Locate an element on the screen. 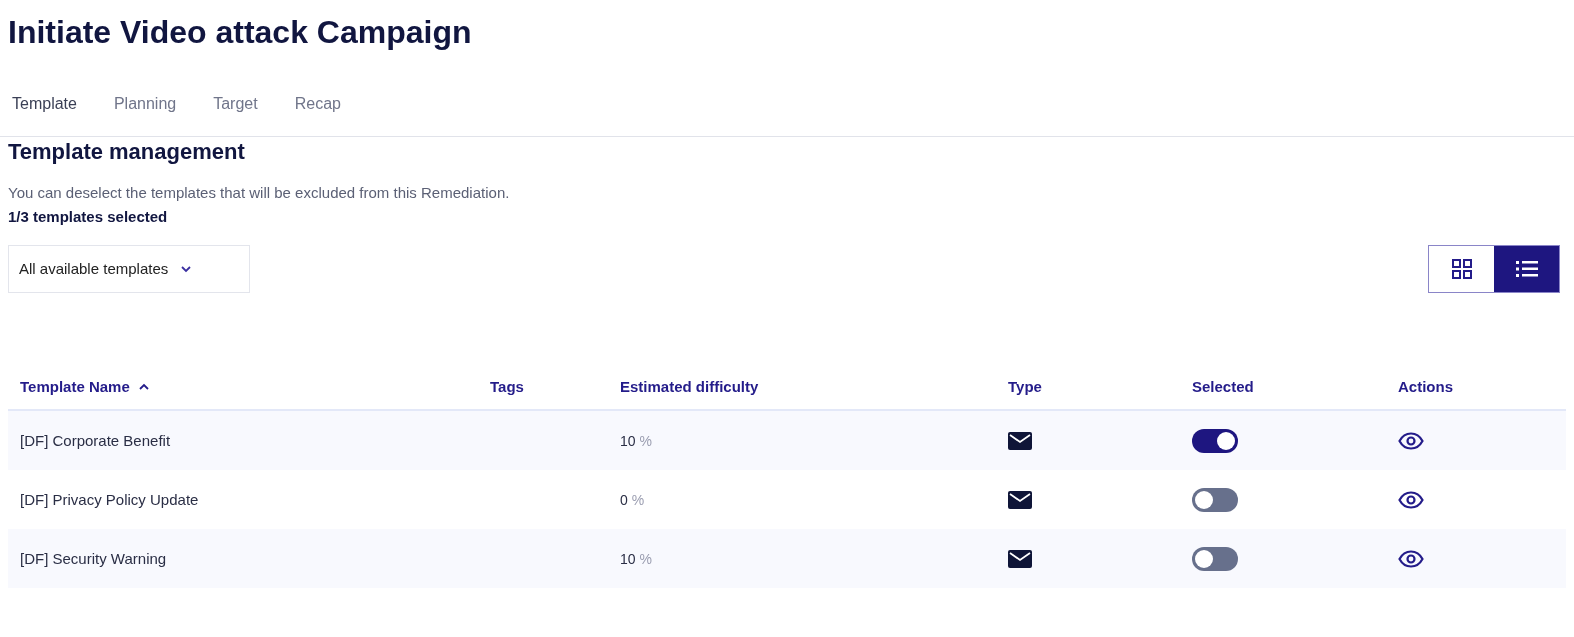  grid-icon is located at coordinates (1461, 269).